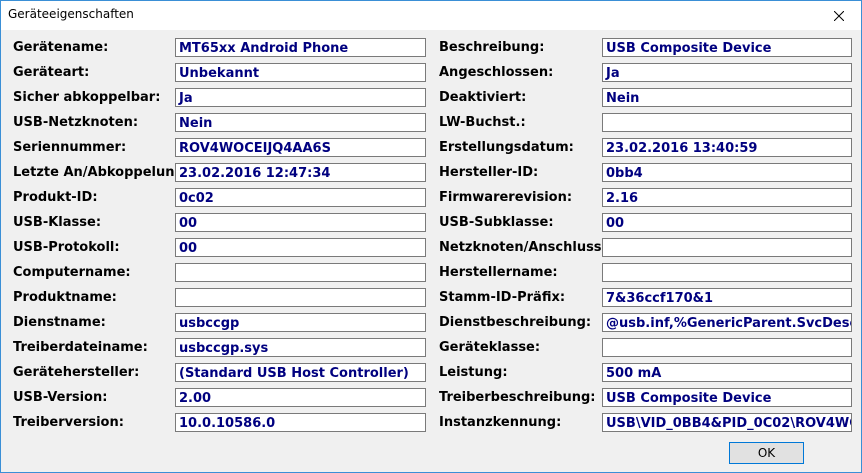 The image size is (862, 473). I want to click on property-label: Instanzkennung:, so click(500, 422).